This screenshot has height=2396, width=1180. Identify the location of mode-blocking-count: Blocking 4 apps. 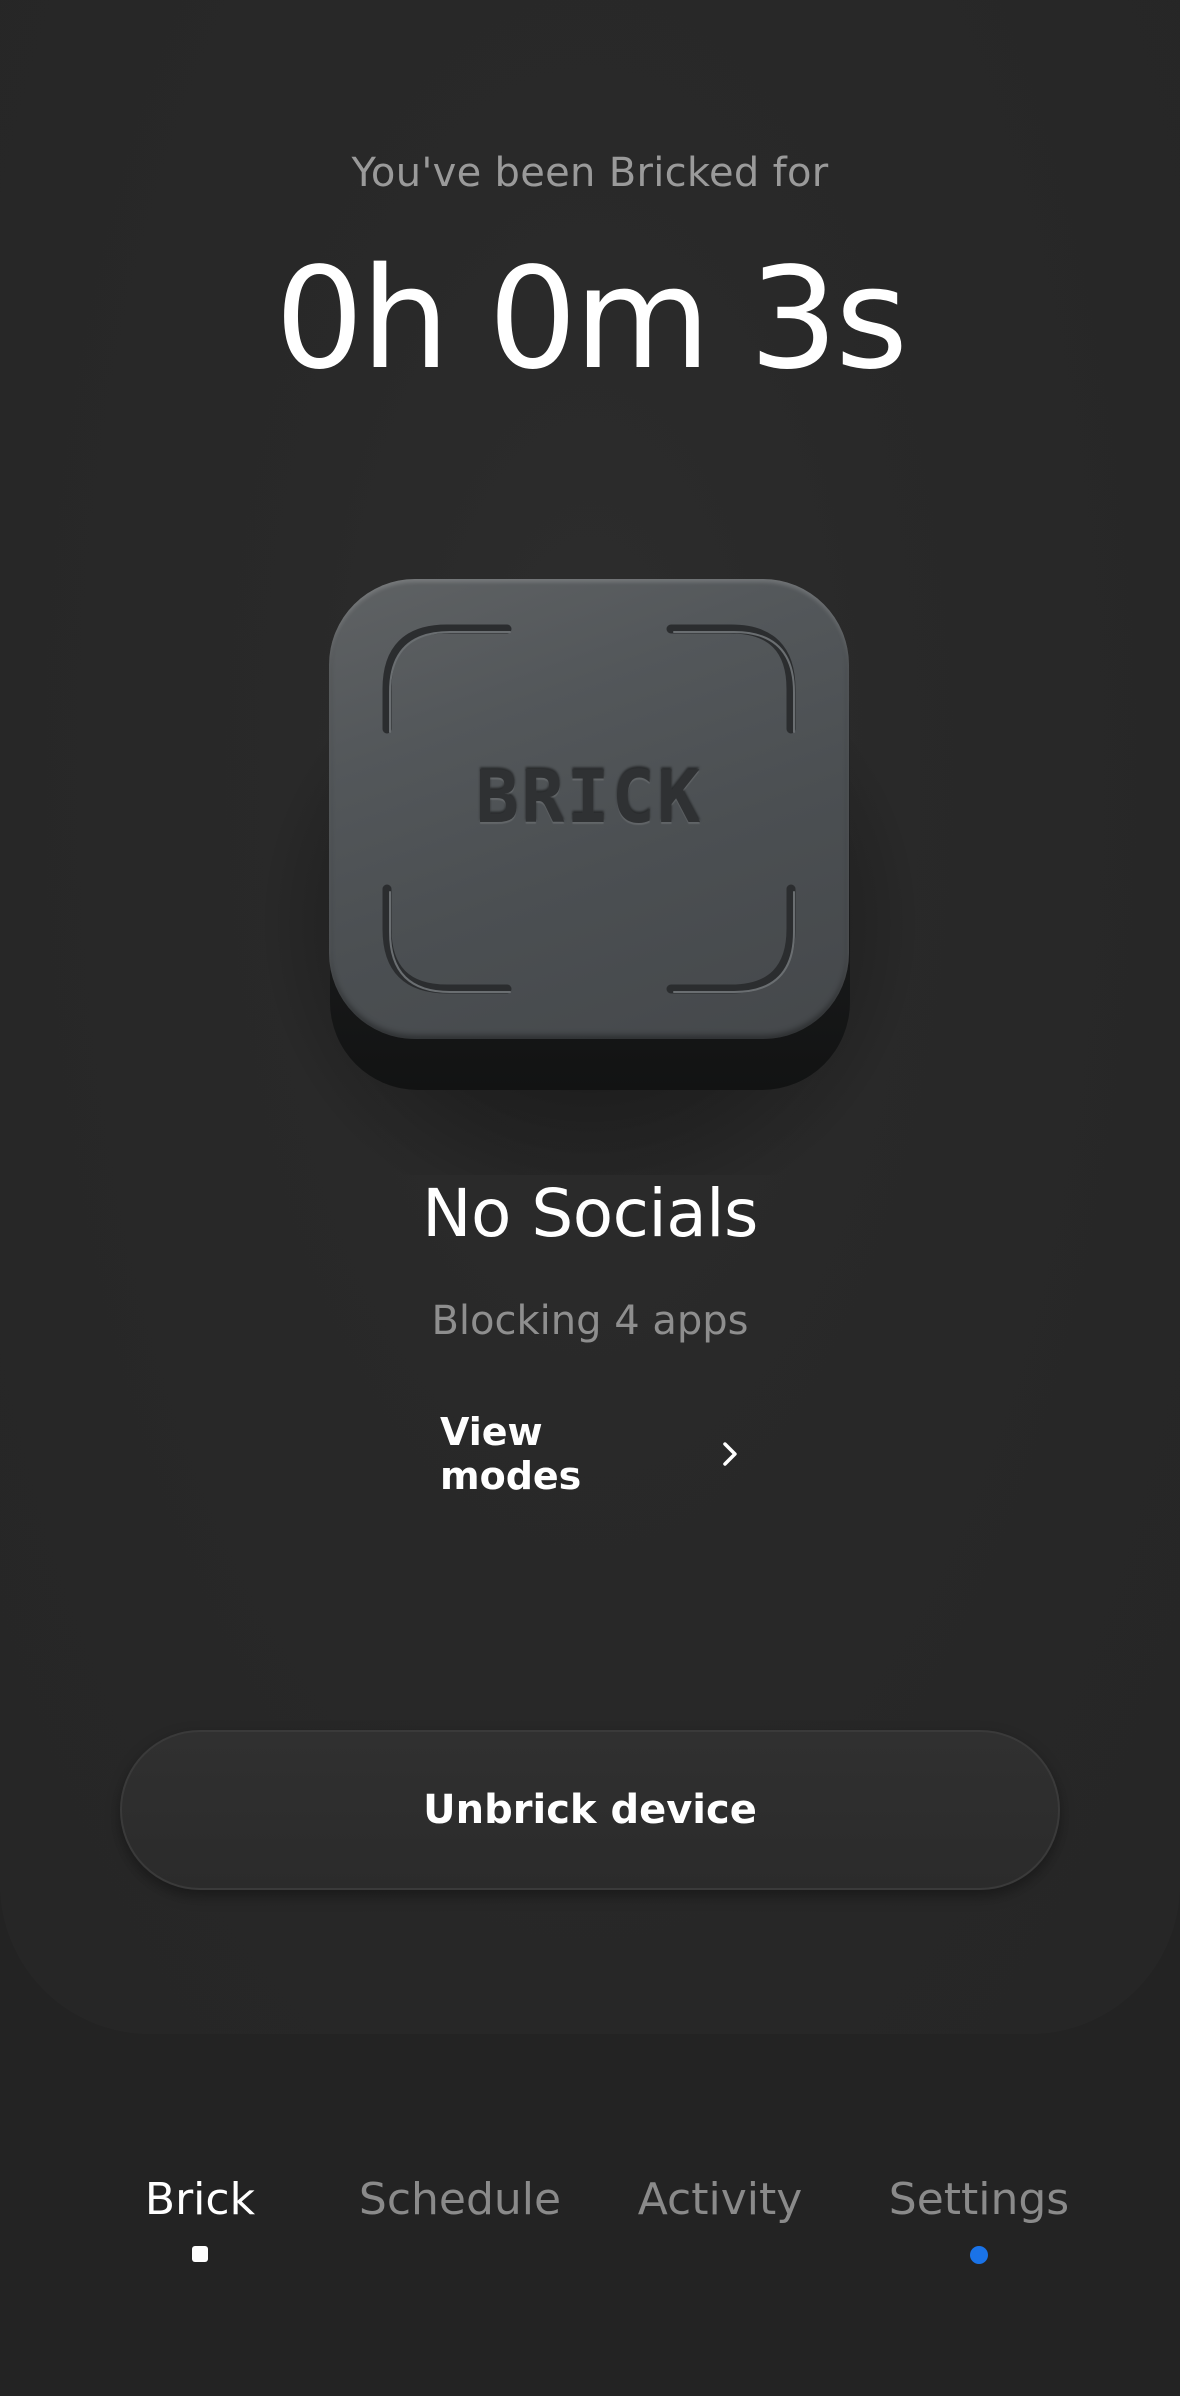
(590, 1321).